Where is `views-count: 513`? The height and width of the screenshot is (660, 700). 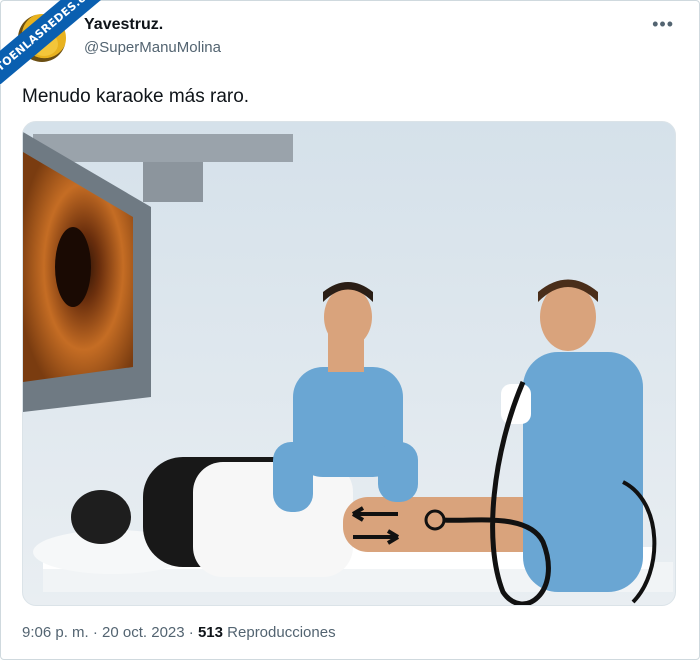 views-count: 513 is located at coordinates (210, 632).